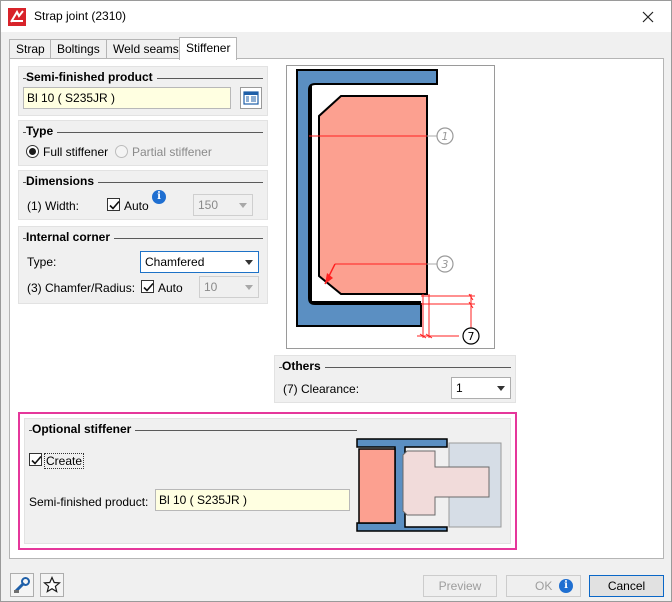 The width and height of the screenshot is (672, 602). What do you see at coordinates (70, 237) in the screenshot?
I see `internal-corner-title: Internal corner` at bounding box center [70, 237].